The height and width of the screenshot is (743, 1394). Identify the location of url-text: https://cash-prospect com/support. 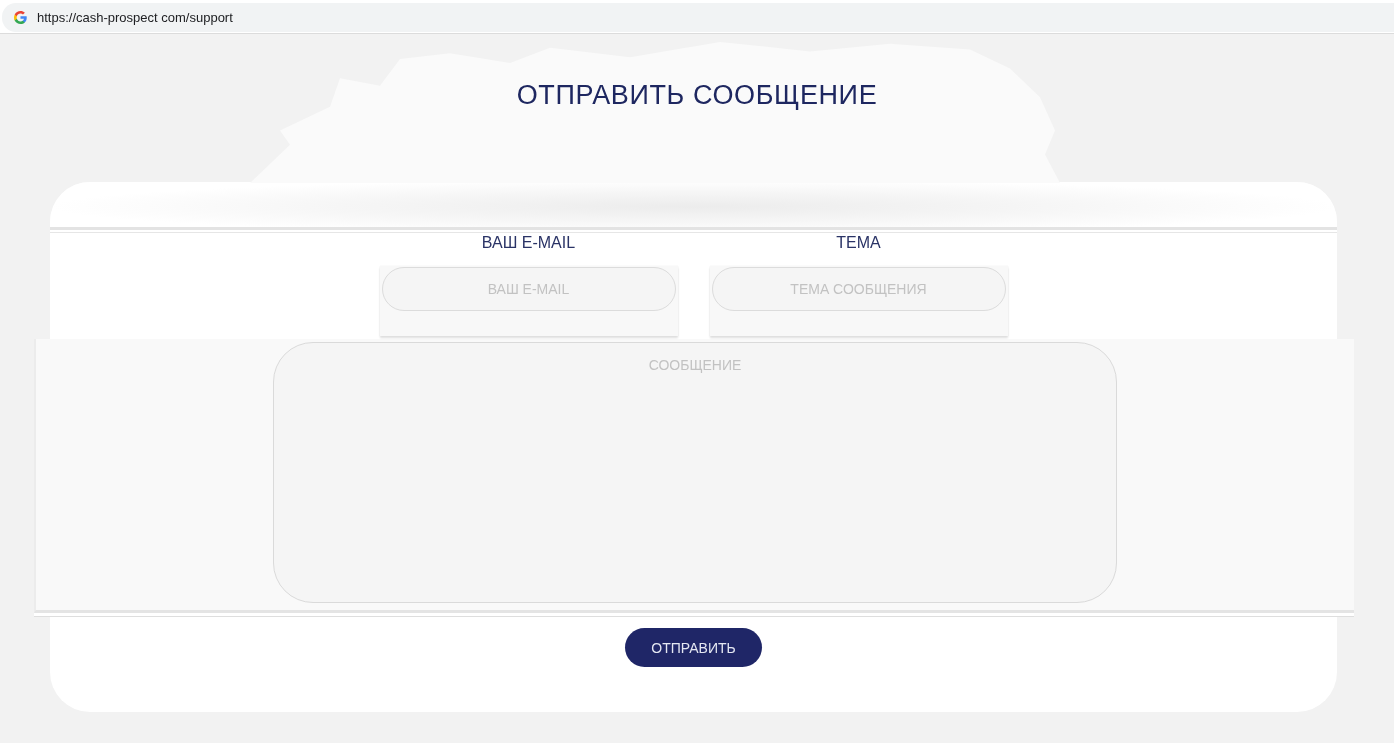
(135, 17).